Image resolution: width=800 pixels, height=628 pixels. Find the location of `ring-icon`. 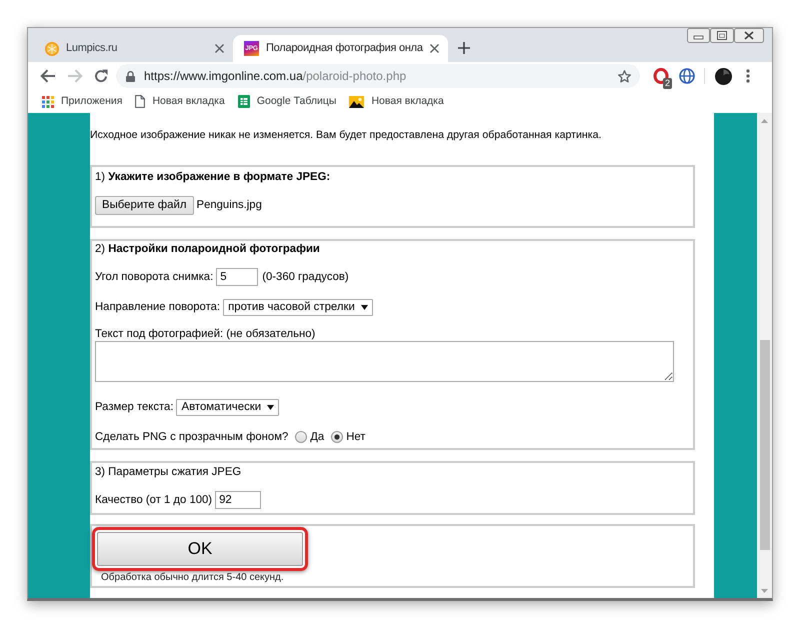

ring-icon is located at coordinates (661, 76).